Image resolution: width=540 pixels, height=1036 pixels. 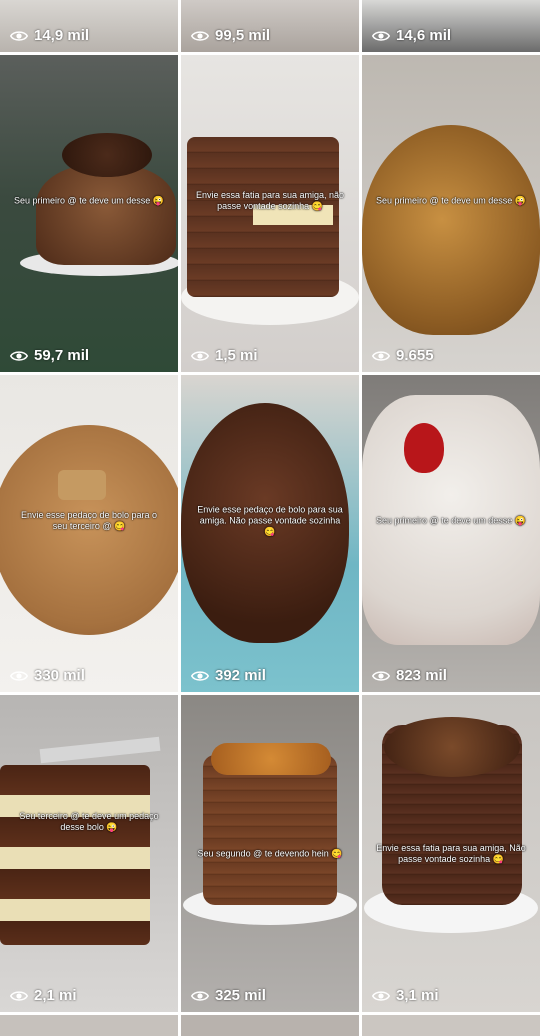 I want to click on view-count: 330 mil, so click(x=47, y=675).